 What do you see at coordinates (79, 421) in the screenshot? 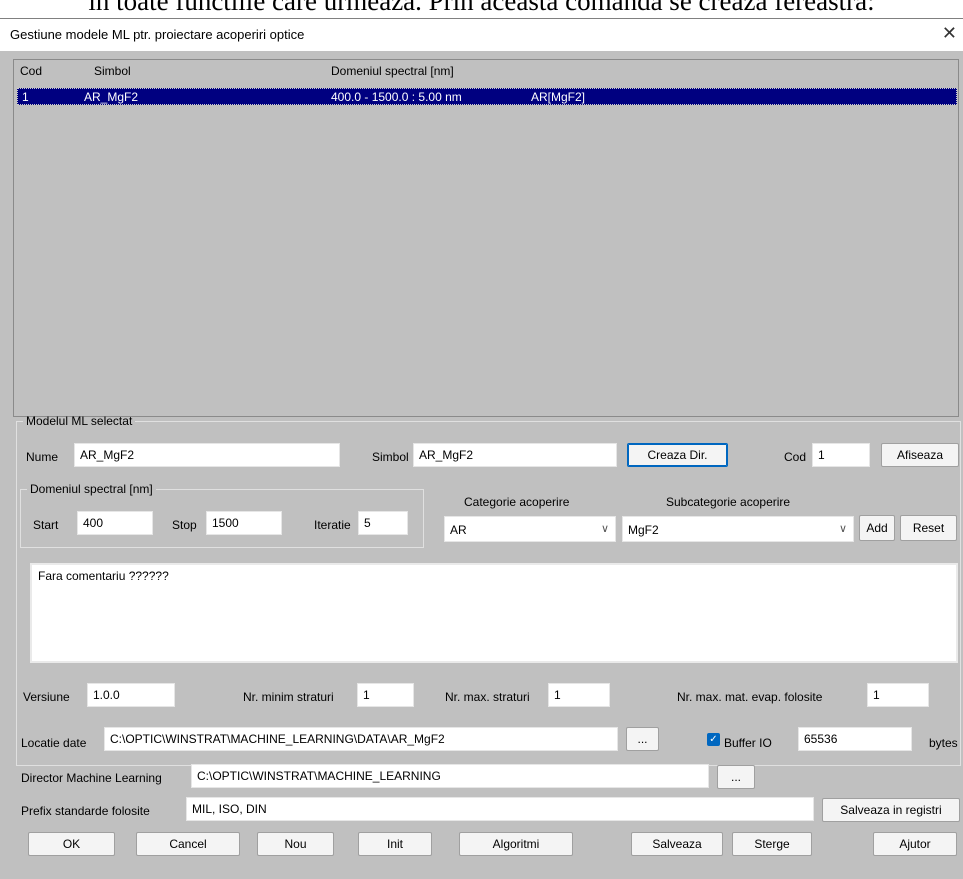
I see `model-group-label: Modelul ML selectat` at bounding box center [79, 421].